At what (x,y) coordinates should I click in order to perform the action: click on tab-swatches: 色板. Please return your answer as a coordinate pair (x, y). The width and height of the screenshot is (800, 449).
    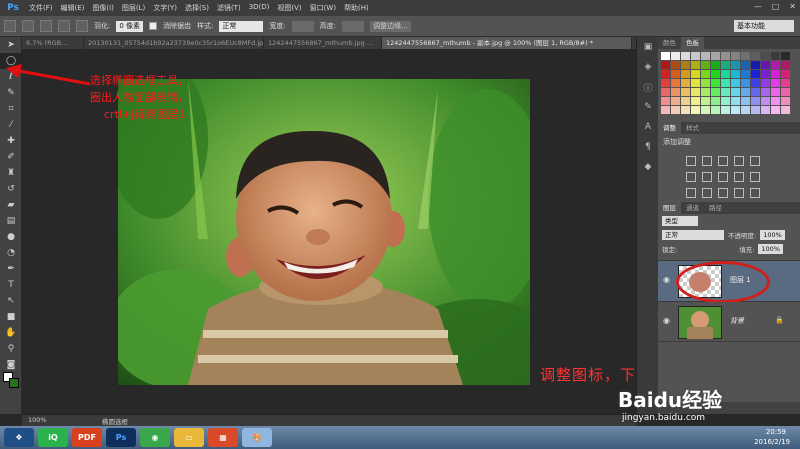
    Looking at the image, I should click on (692, 43).